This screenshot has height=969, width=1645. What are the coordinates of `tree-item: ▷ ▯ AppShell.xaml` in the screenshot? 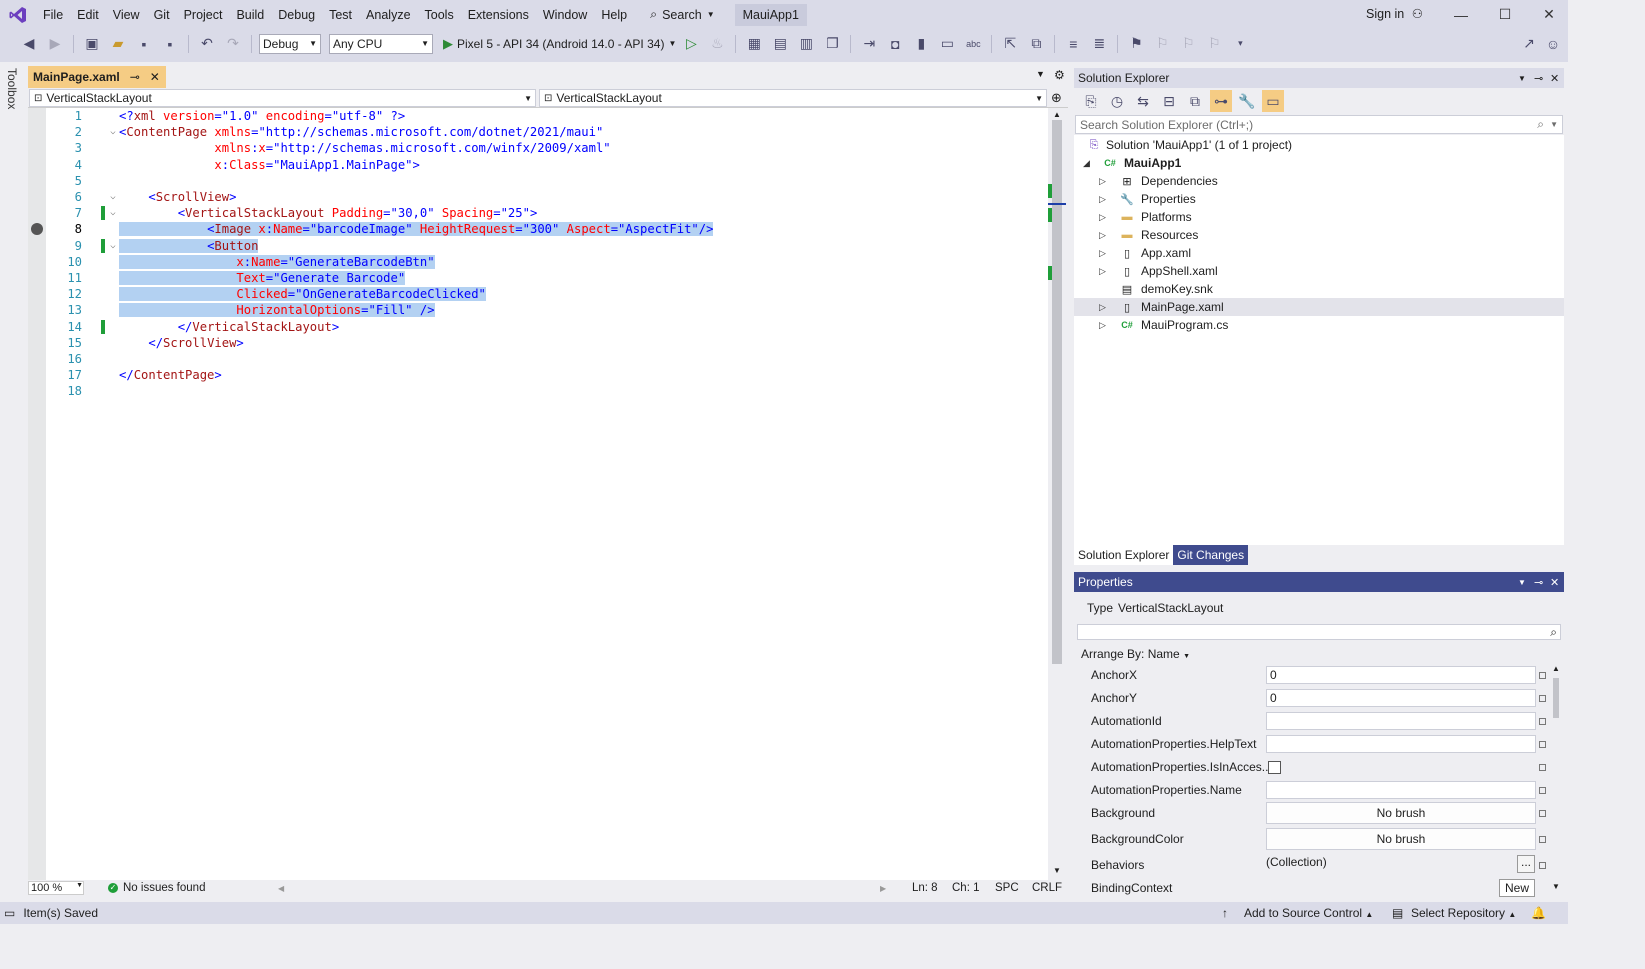 It's located at (1319, 271).